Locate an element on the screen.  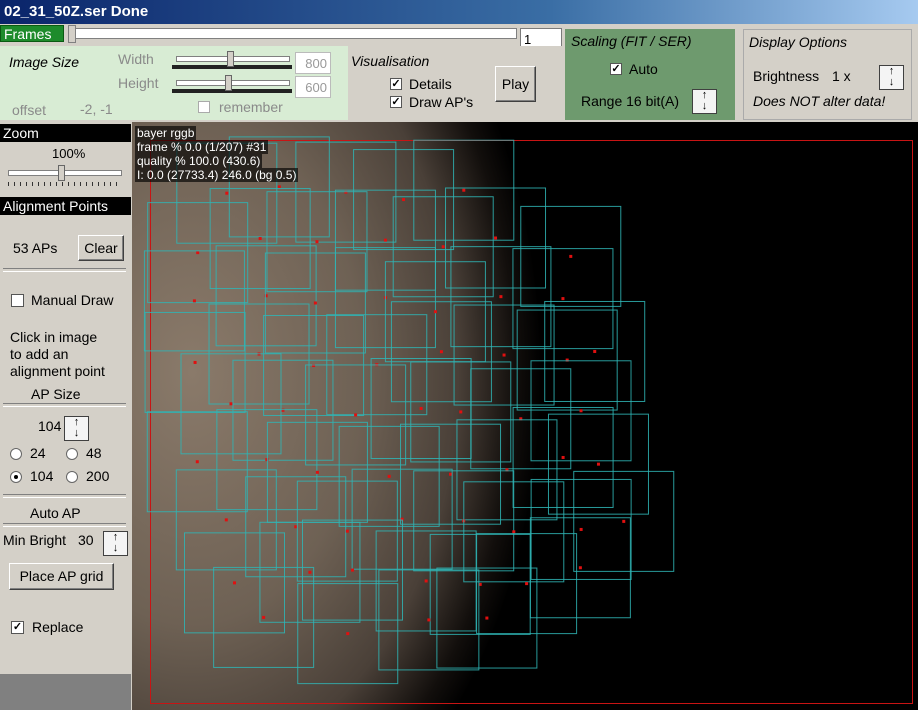
replace-checkbox: ✓ is located at coordinates (17, 627).